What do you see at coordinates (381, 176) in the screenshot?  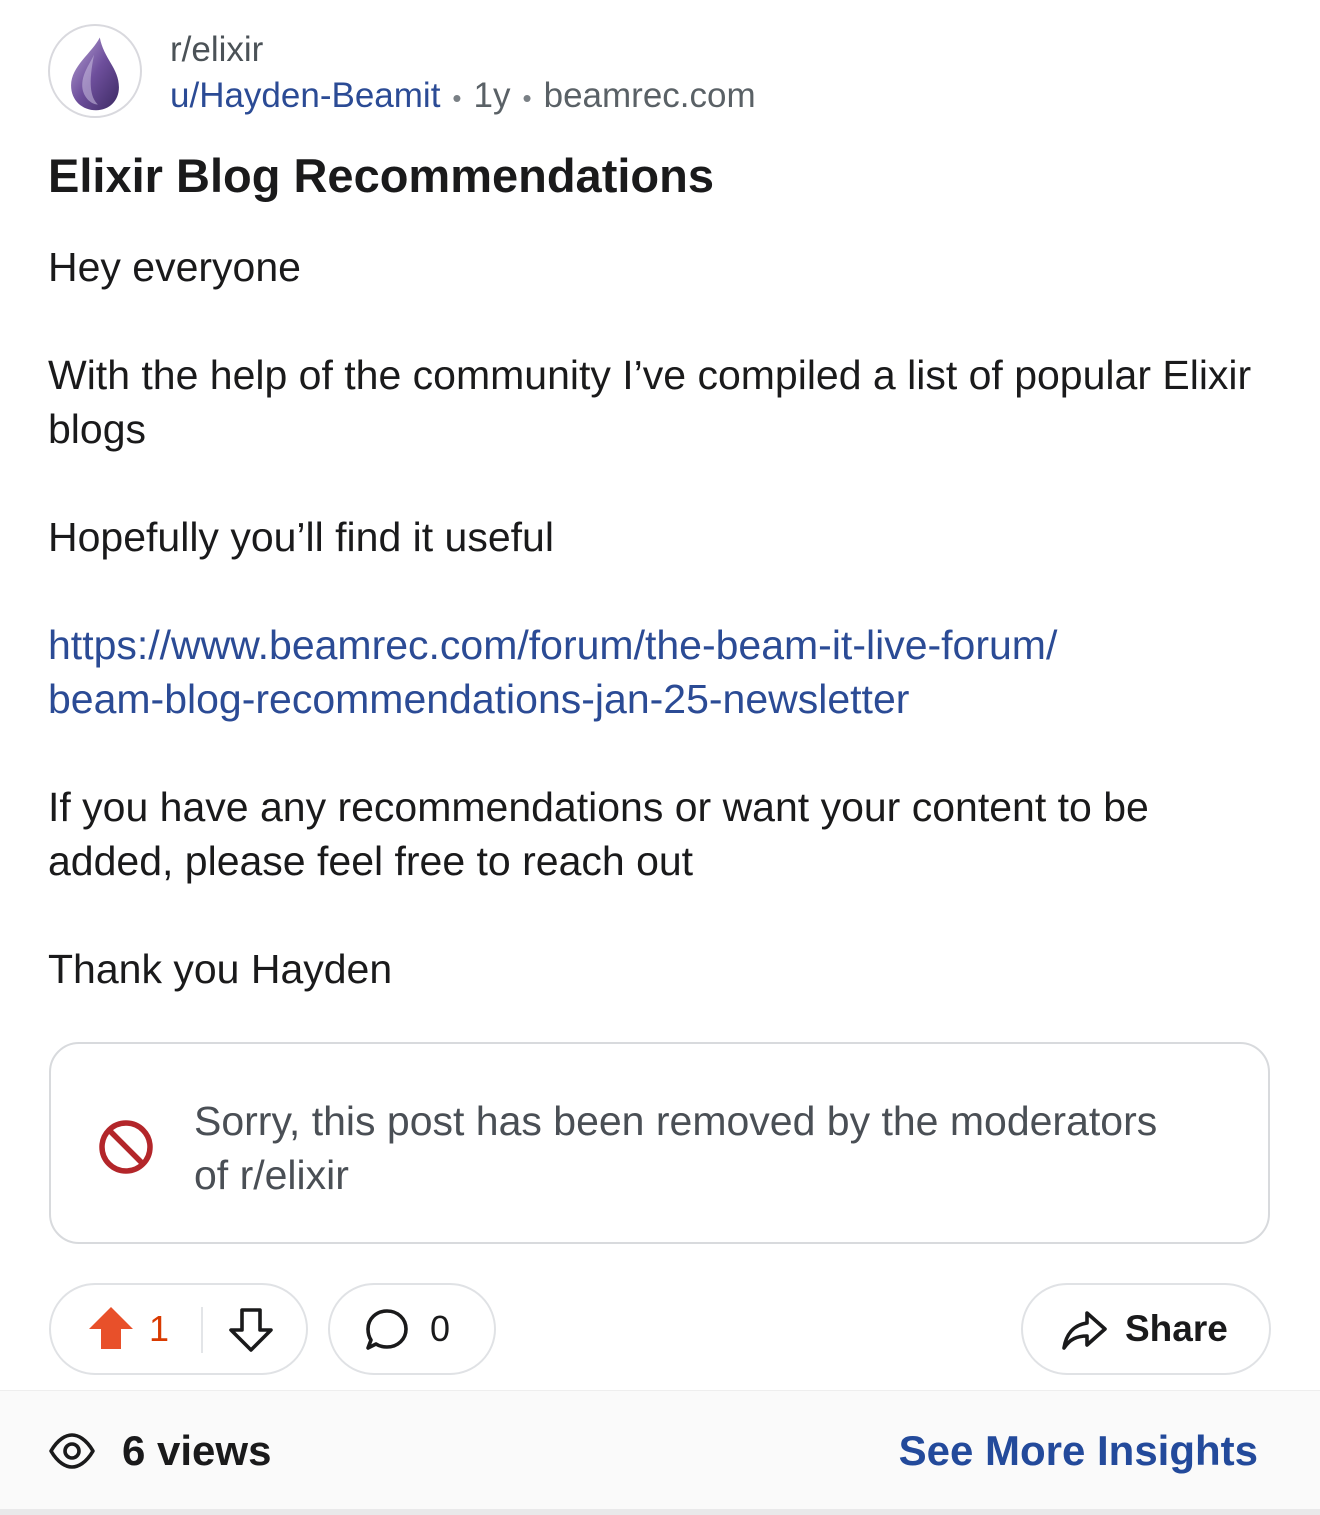 I see `post-title: Elixir Blog Recommendations` at bounding box center [381, 176].